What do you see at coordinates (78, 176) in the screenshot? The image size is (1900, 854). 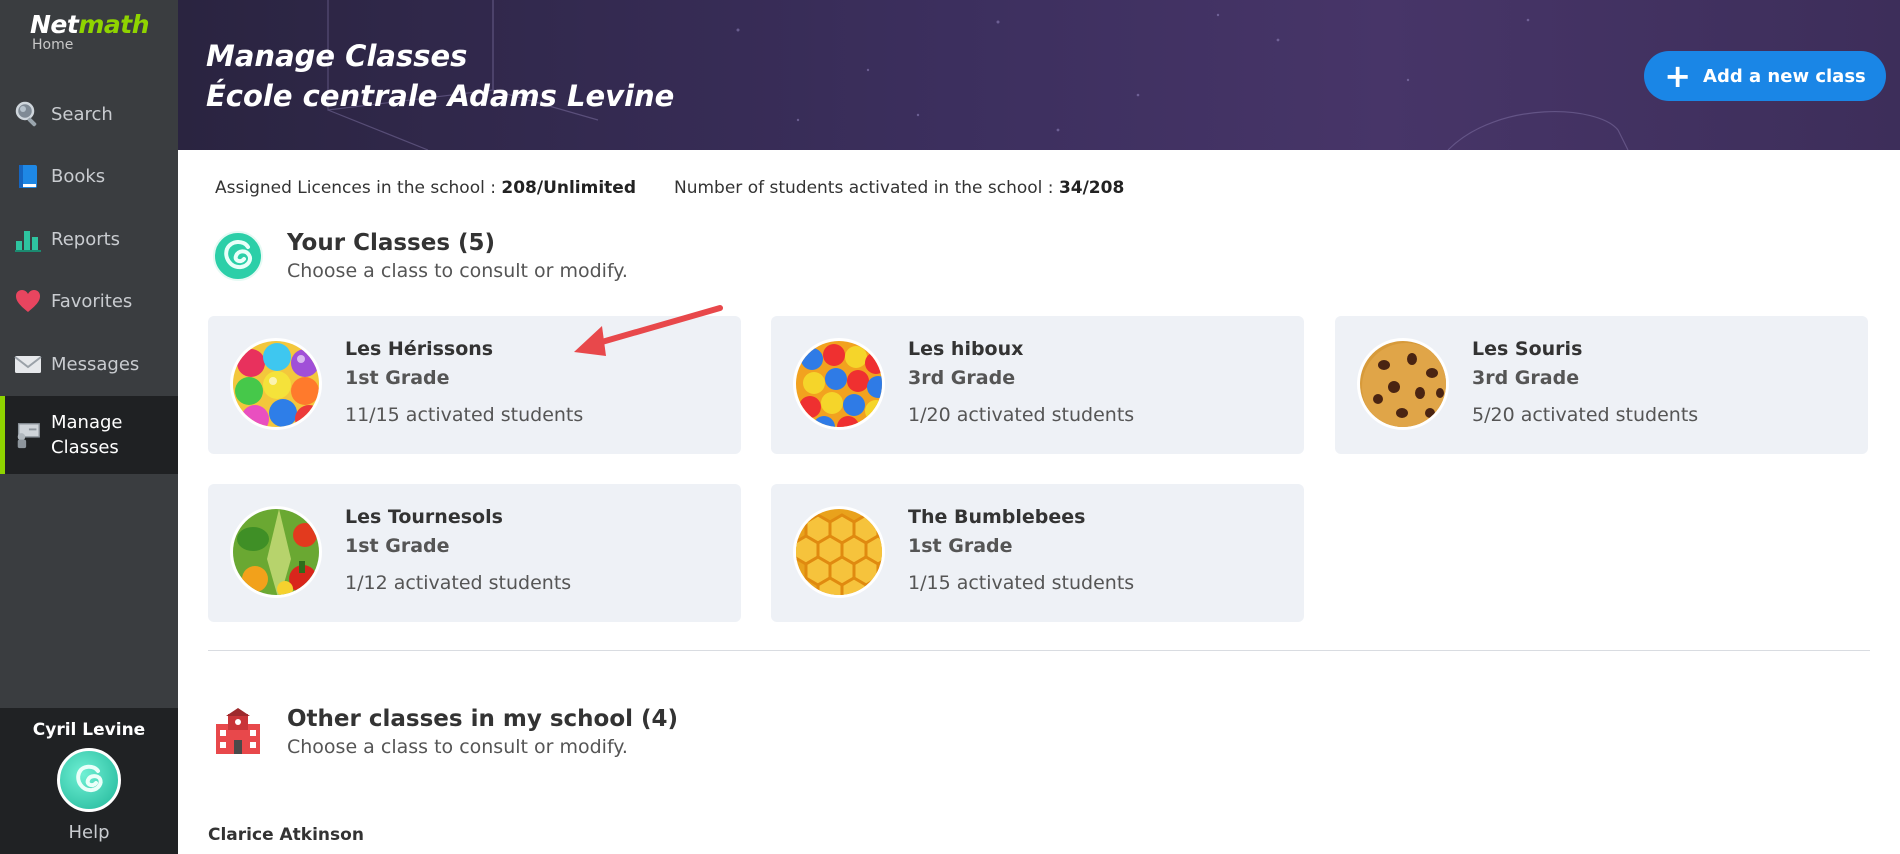 I see `sidebar-item-label: Books` at bounding box center [78, 176].